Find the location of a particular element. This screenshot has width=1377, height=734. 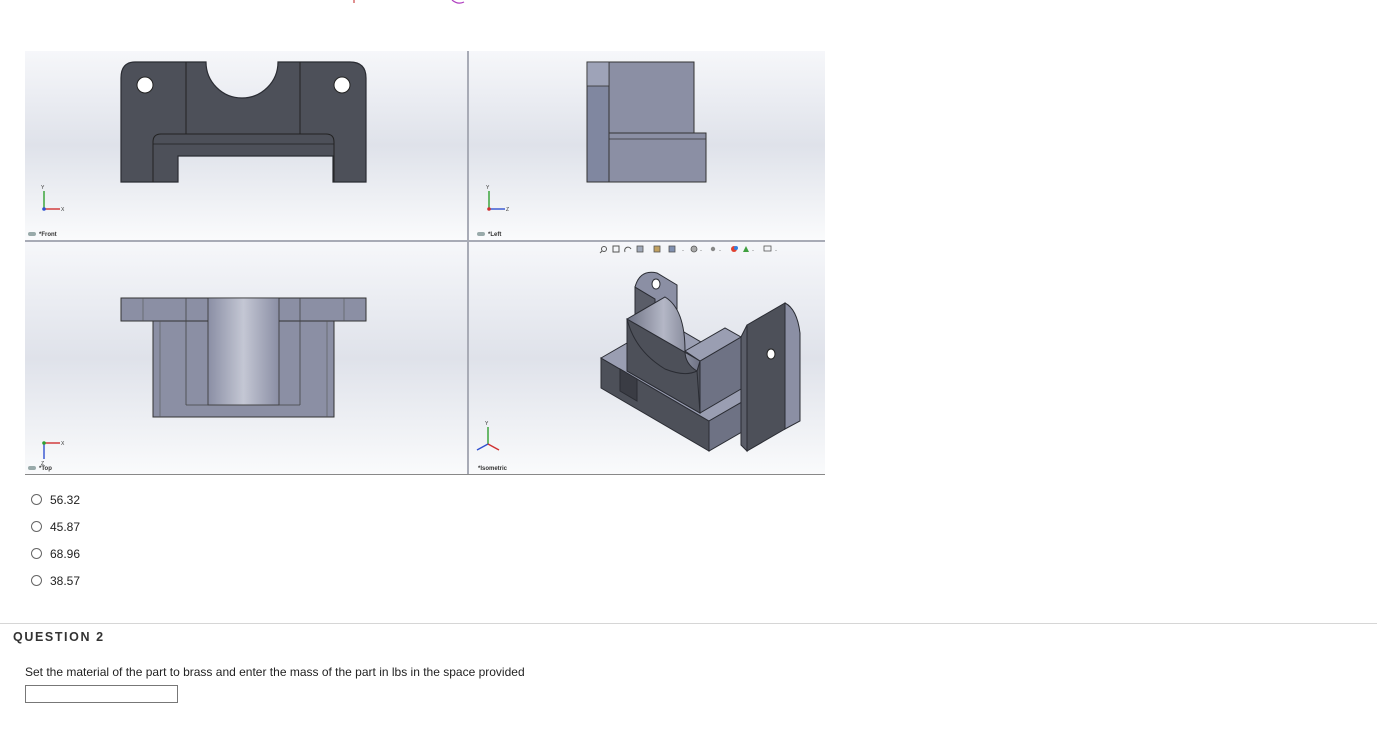

option-label-2: 45.87 is located at coordinates (65, 526).